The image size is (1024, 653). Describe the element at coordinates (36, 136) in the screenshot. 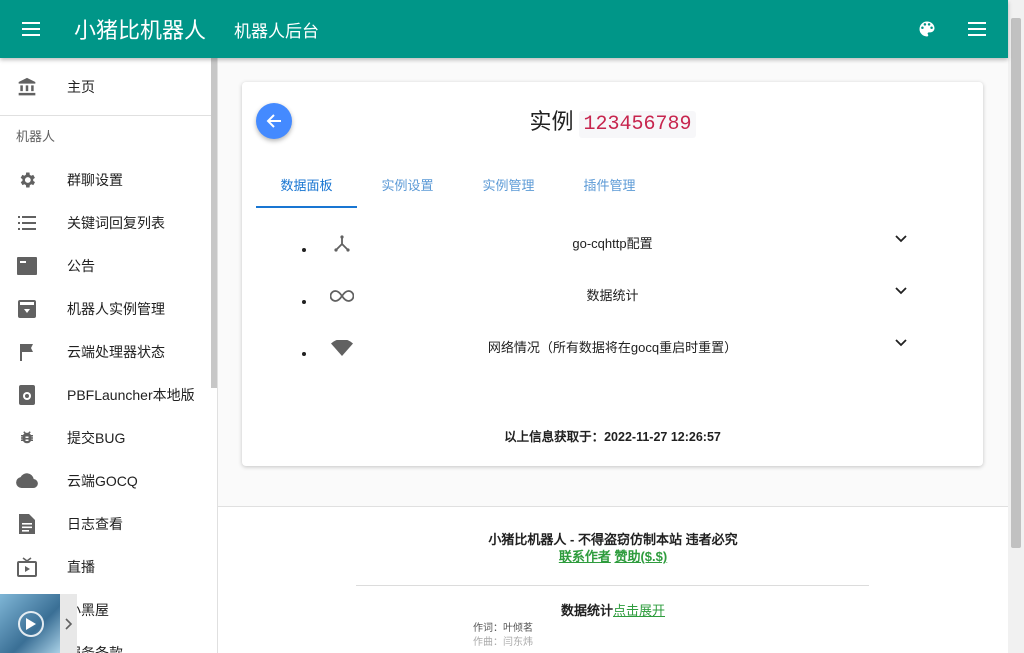

I see `sidebar-section-header: 机器人` at that location.